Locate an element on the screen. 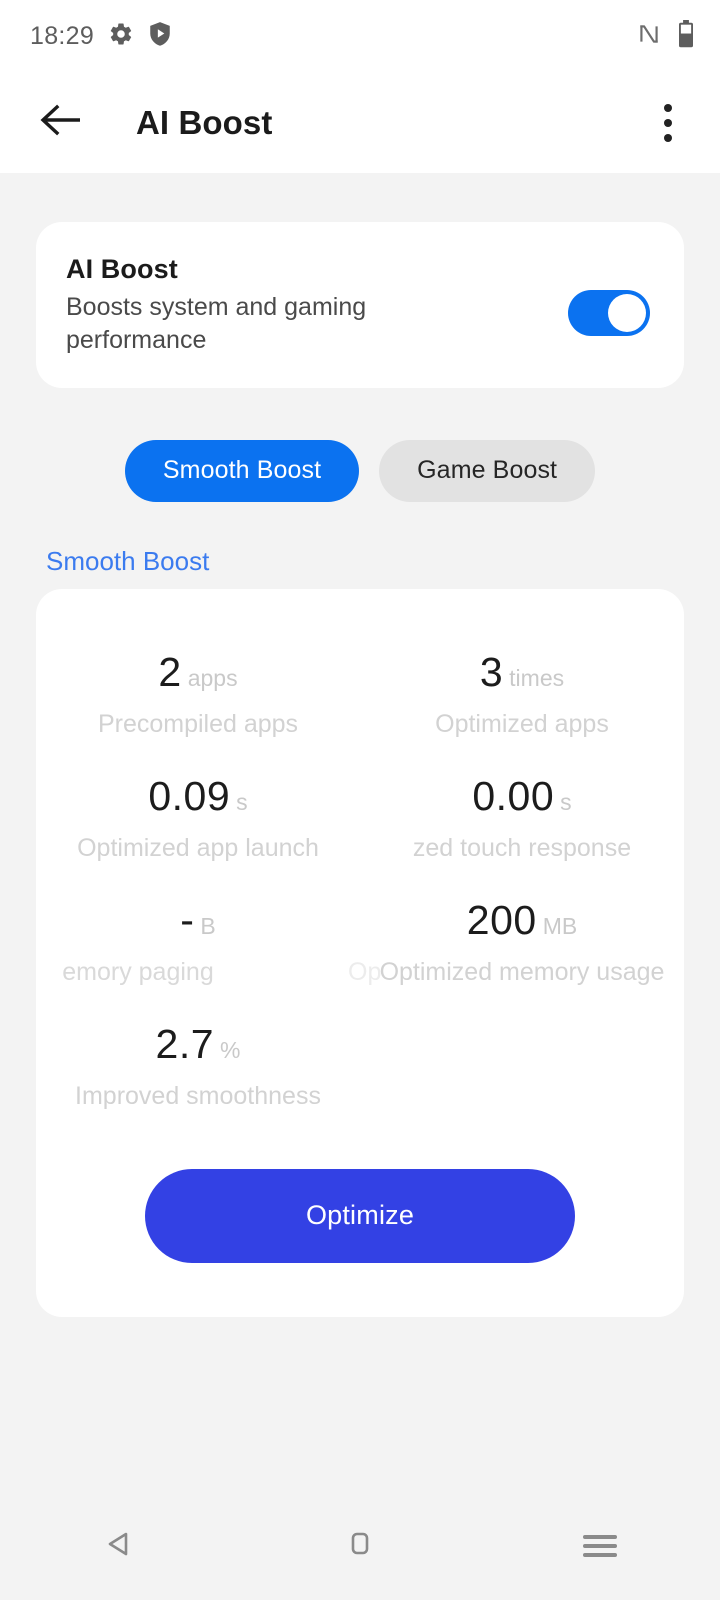  stat-empty-slot is located at coordinates (522, 1049).